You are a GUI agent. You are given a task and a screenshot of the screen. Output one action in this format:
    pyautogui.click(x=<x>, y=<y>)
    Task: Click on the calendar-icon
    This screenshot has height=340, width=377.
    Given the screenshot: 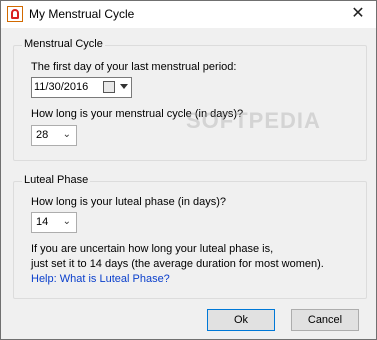 What is the action you would take?
    pyautogui.click(x=109, y=87)
    